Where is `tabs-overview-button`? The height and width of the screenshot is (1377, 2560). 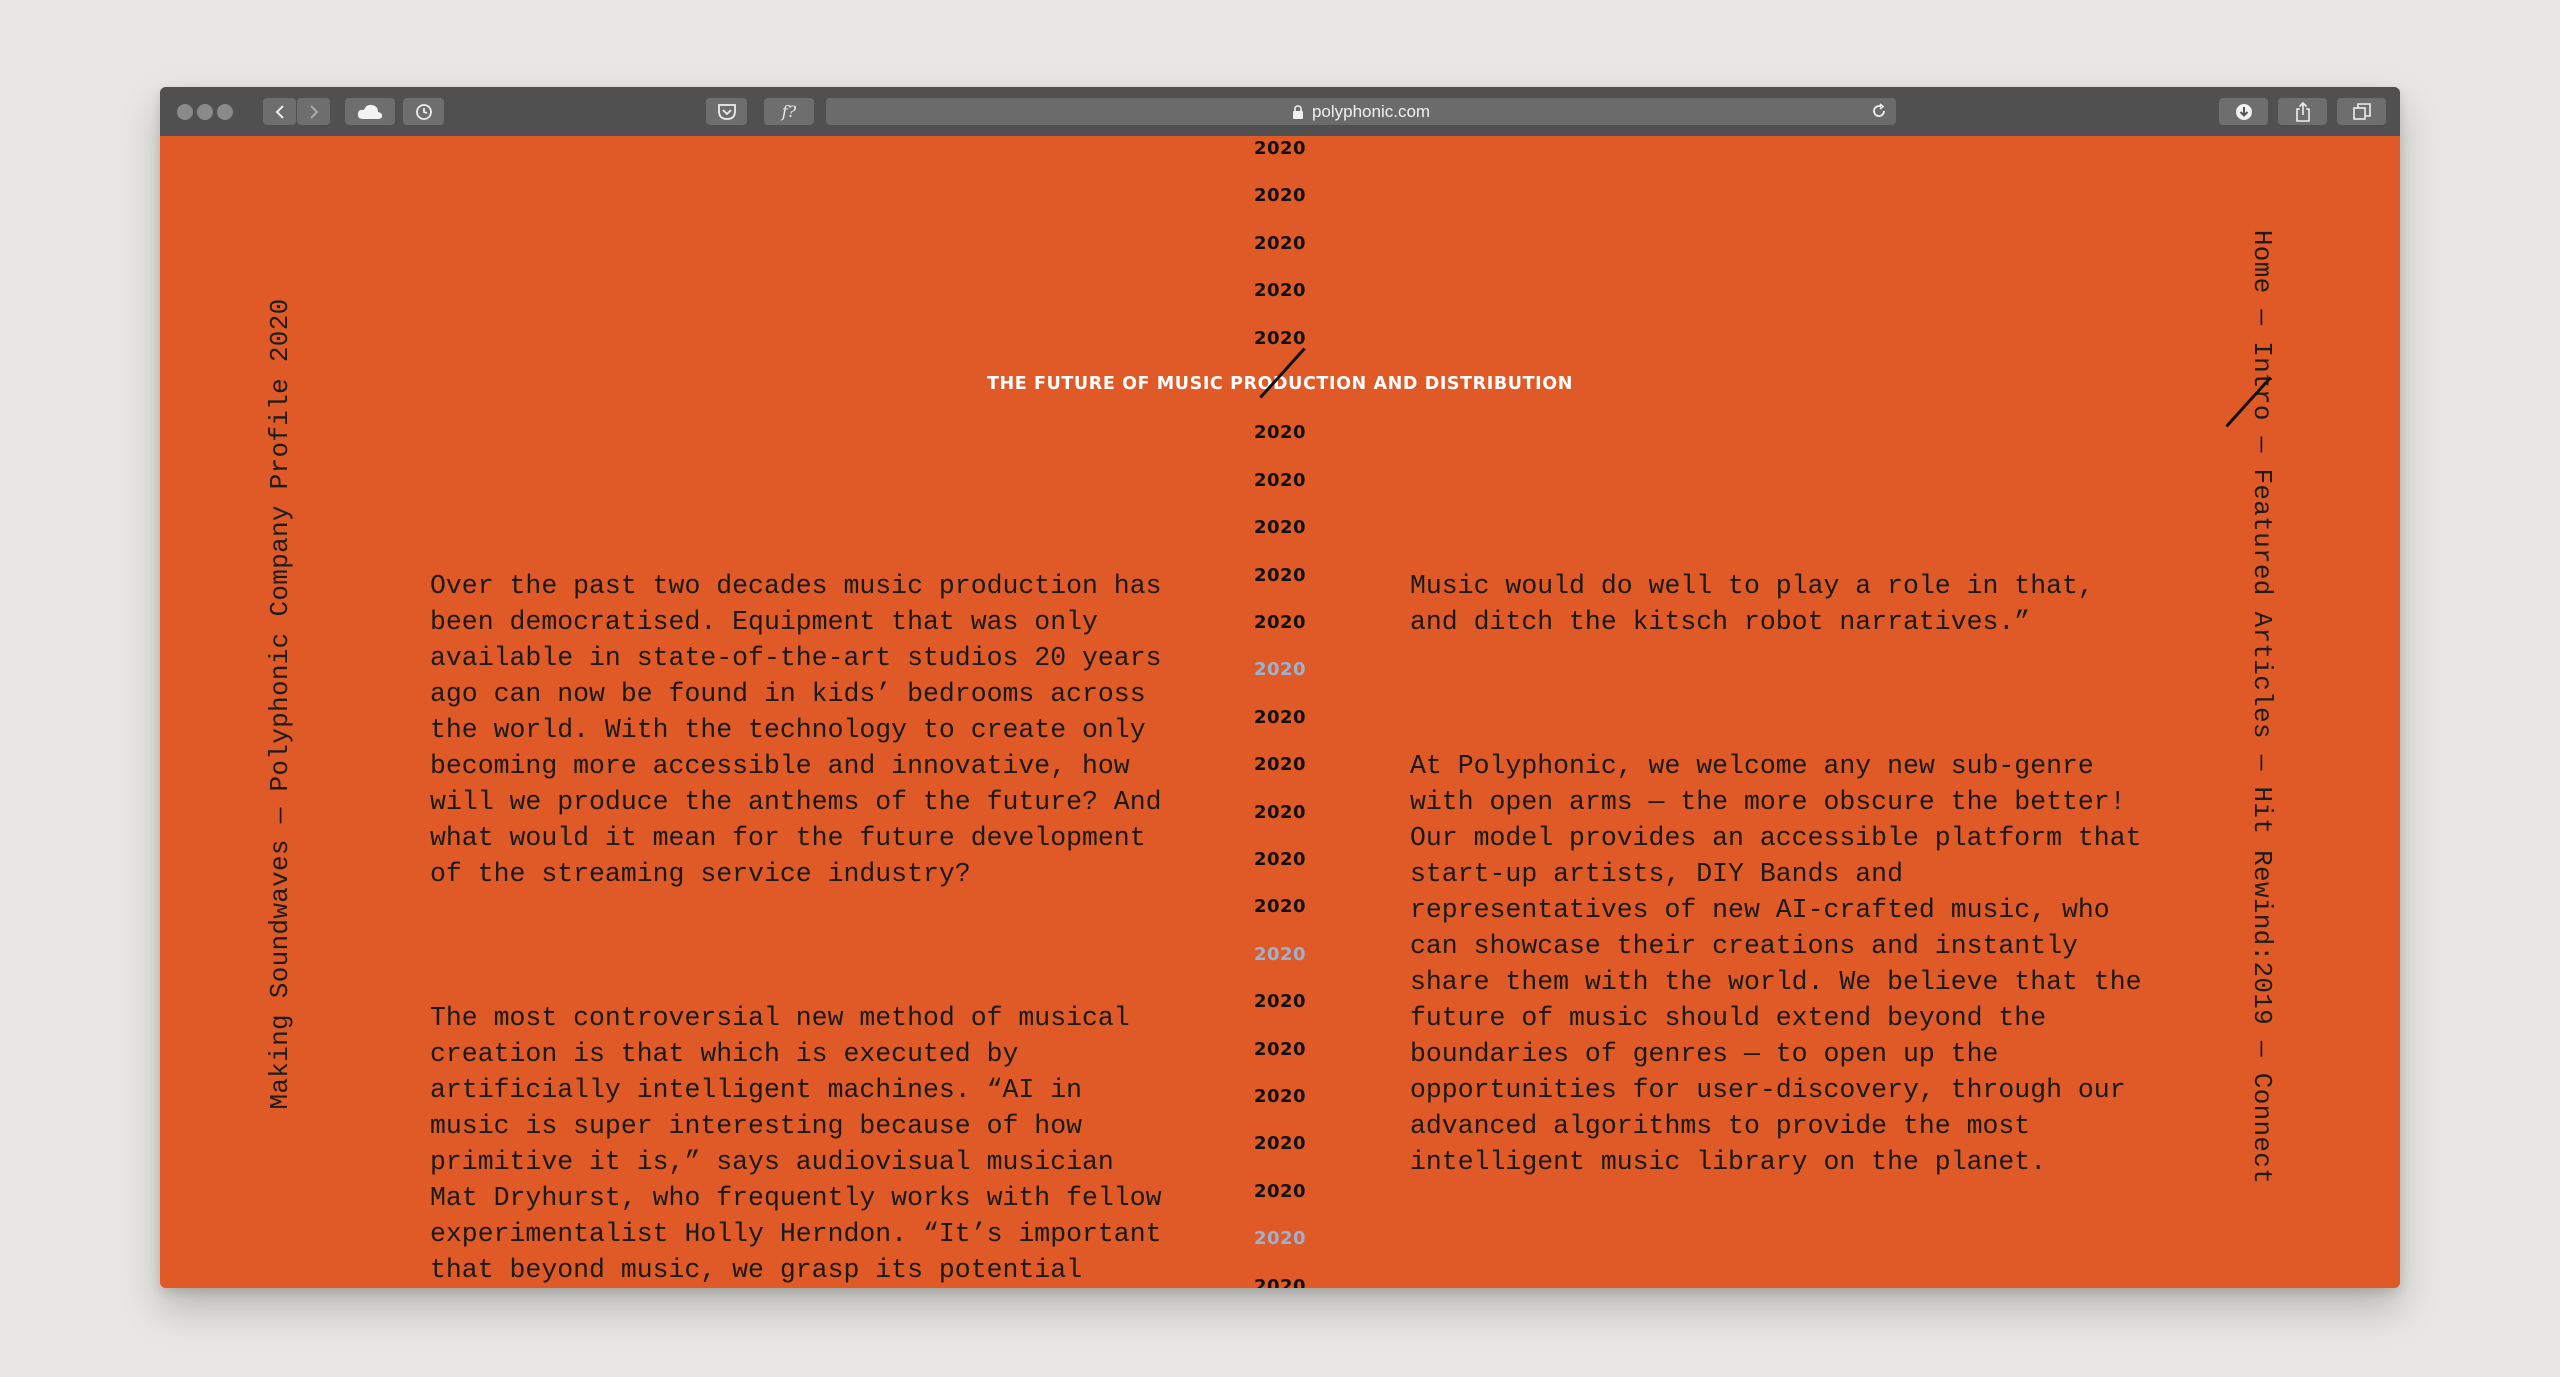 tabs-overview-button is located at coordinates (2361, 111).